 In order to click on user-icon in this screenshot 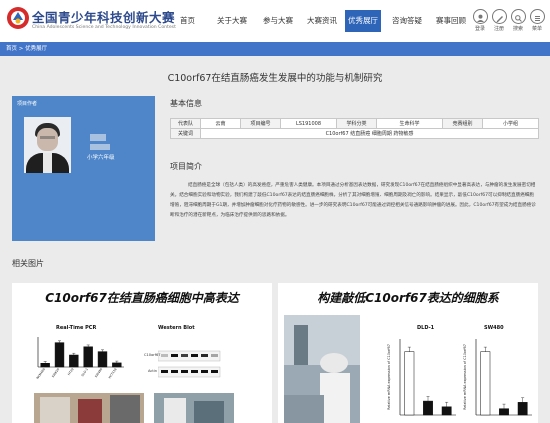, I will do `click(480, 16)`.